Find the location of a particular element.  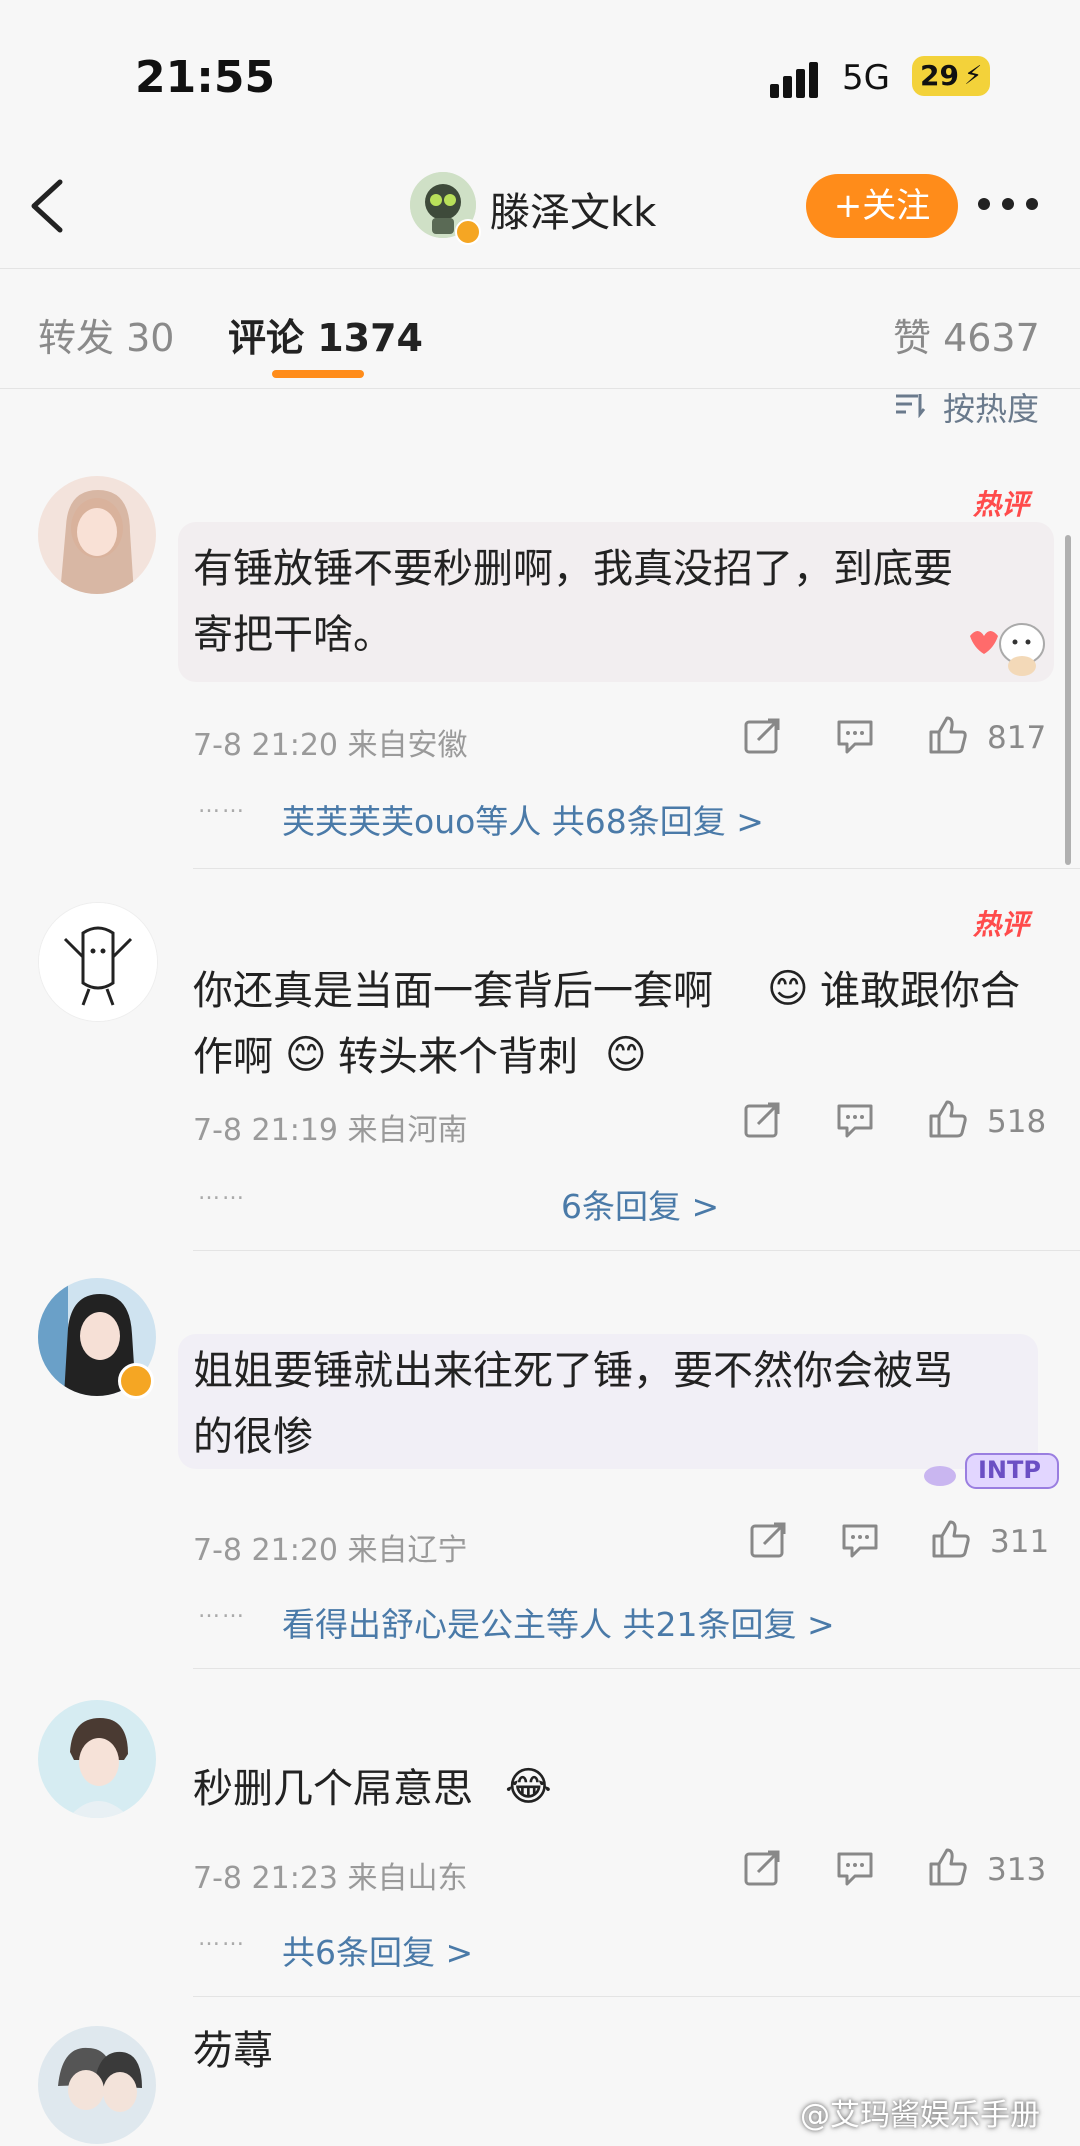

signal-icon is located at coordinates (797, 80).